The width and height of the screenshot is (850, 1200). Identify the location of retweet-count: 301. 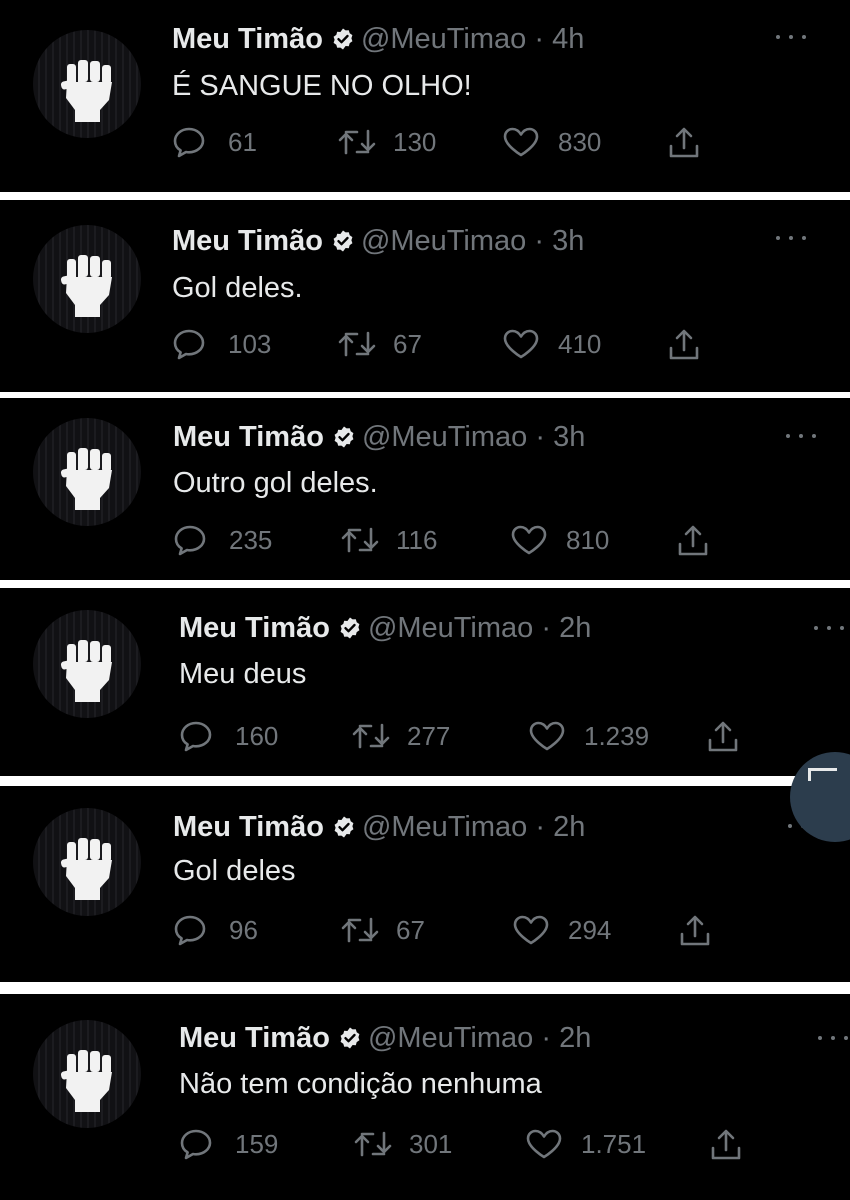
(431, 1144).